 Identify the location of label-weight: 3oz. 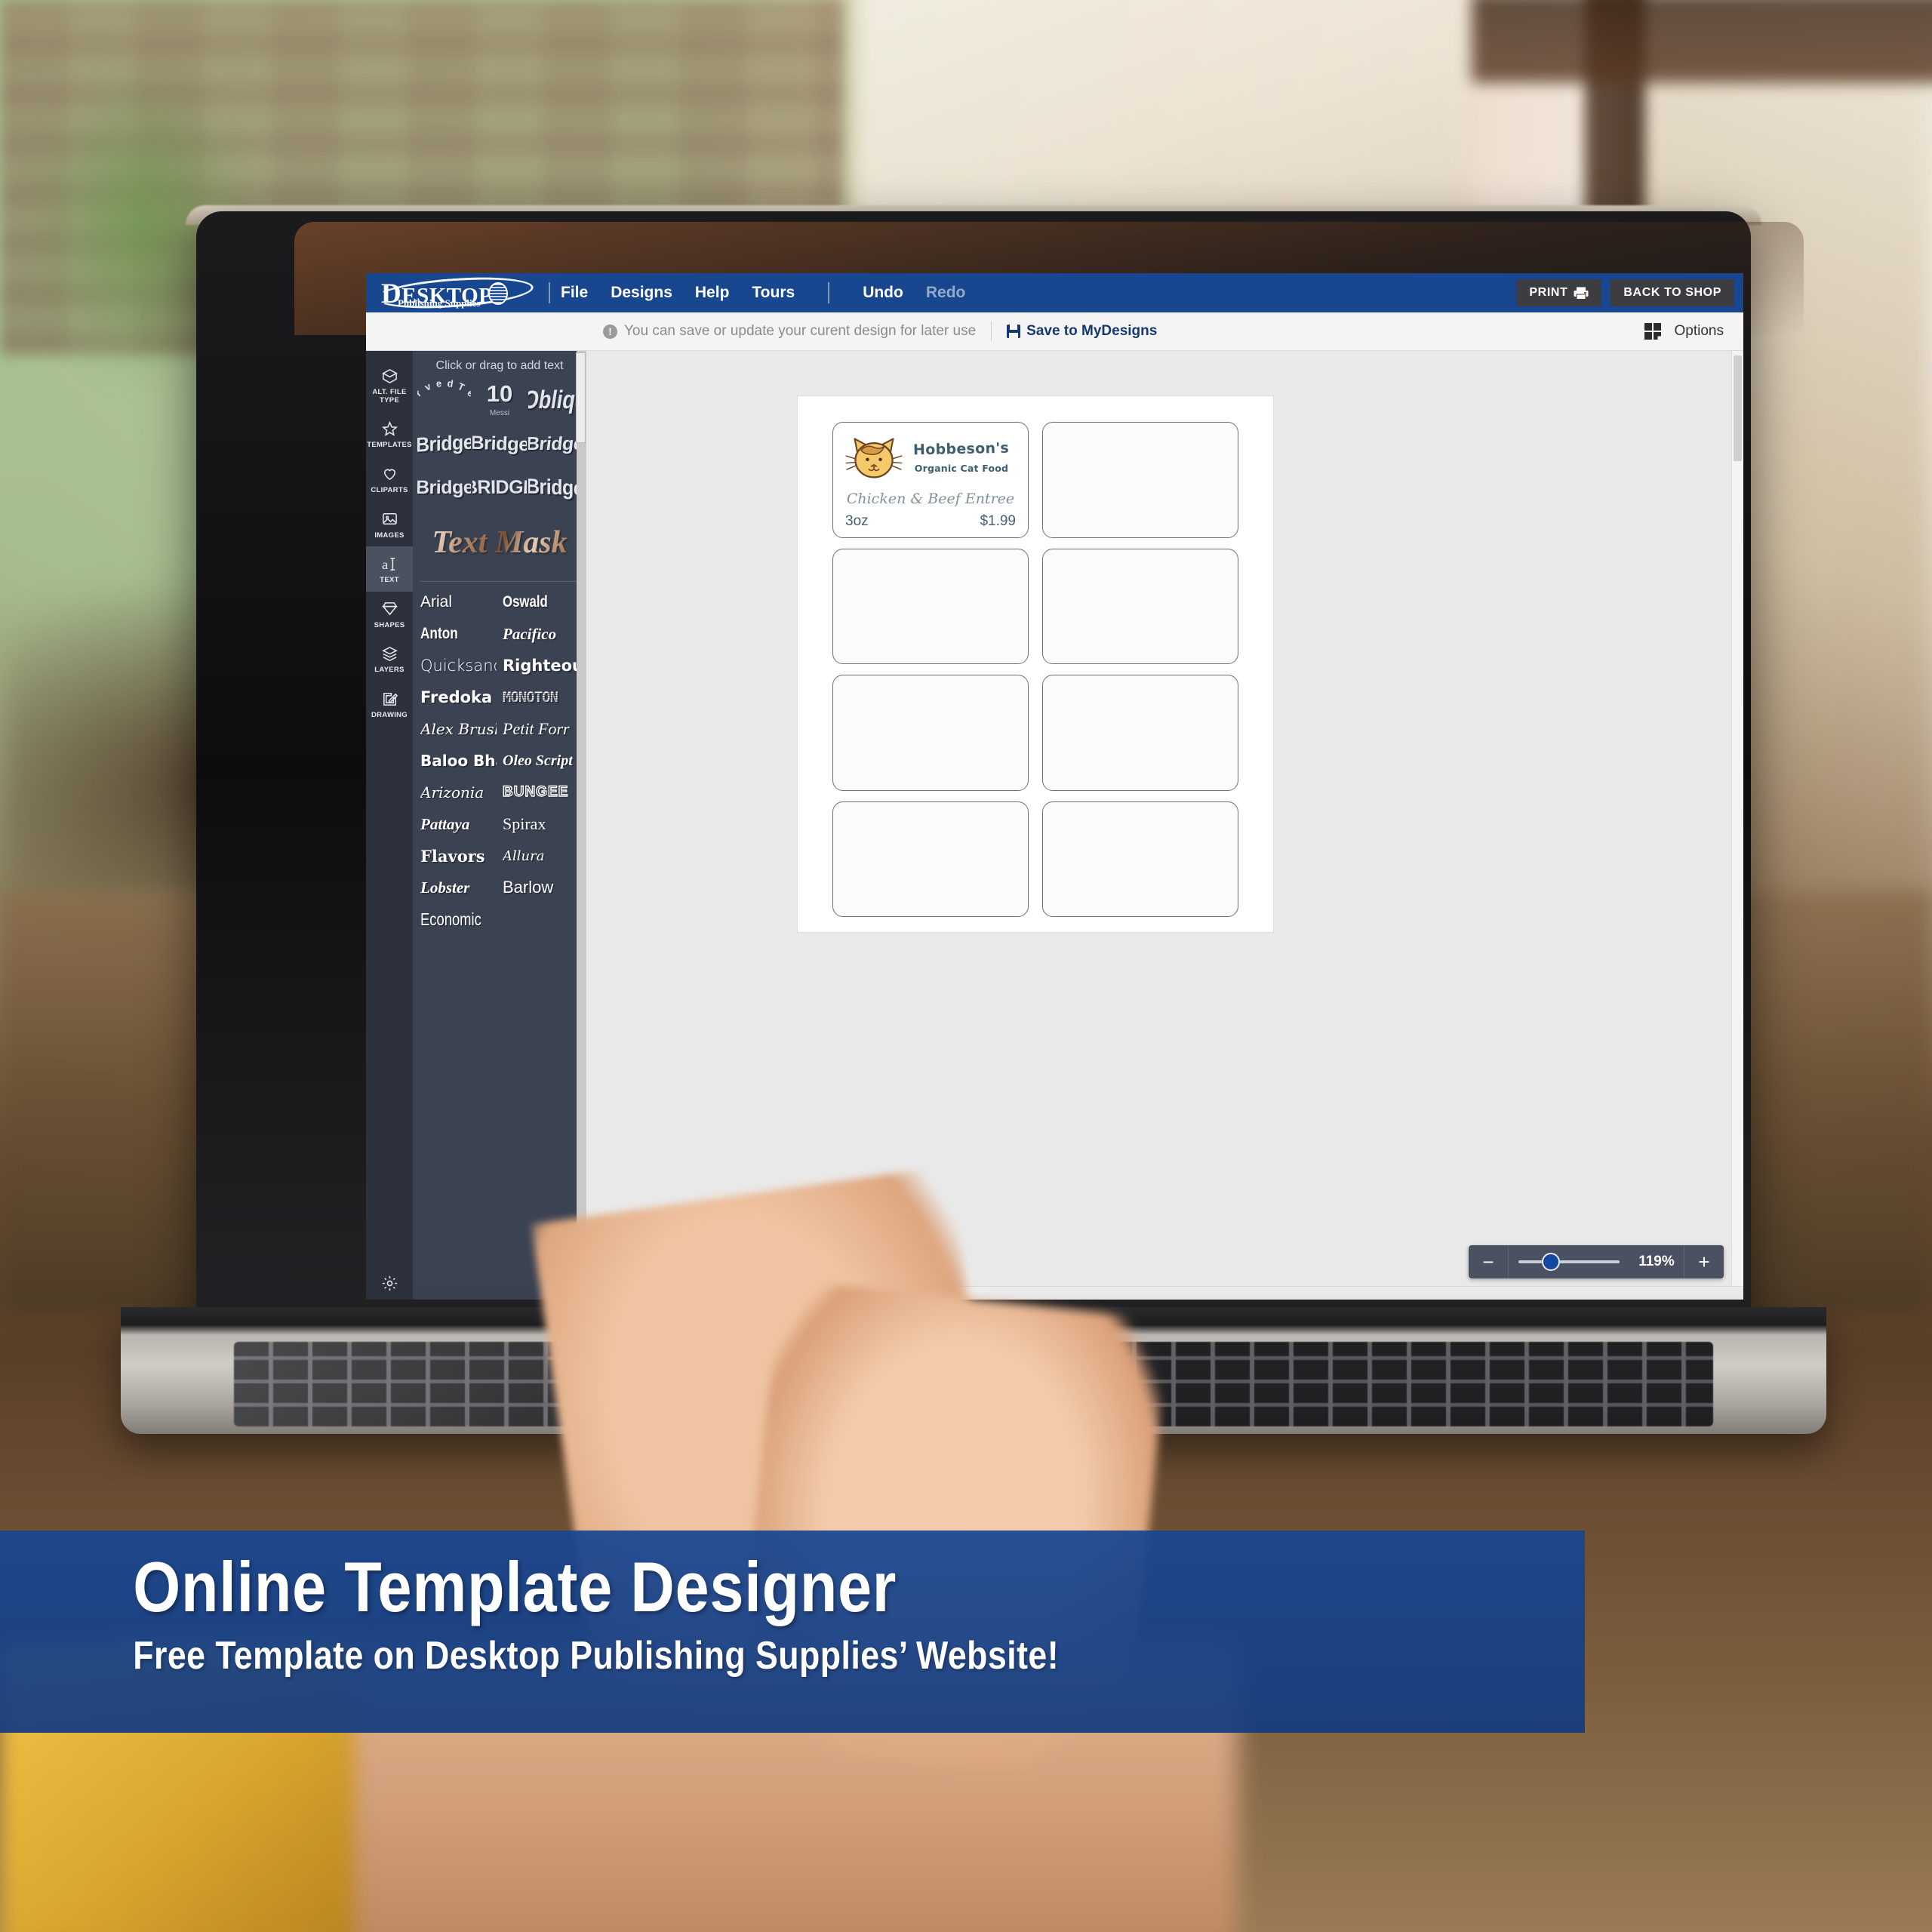
(857, 521).